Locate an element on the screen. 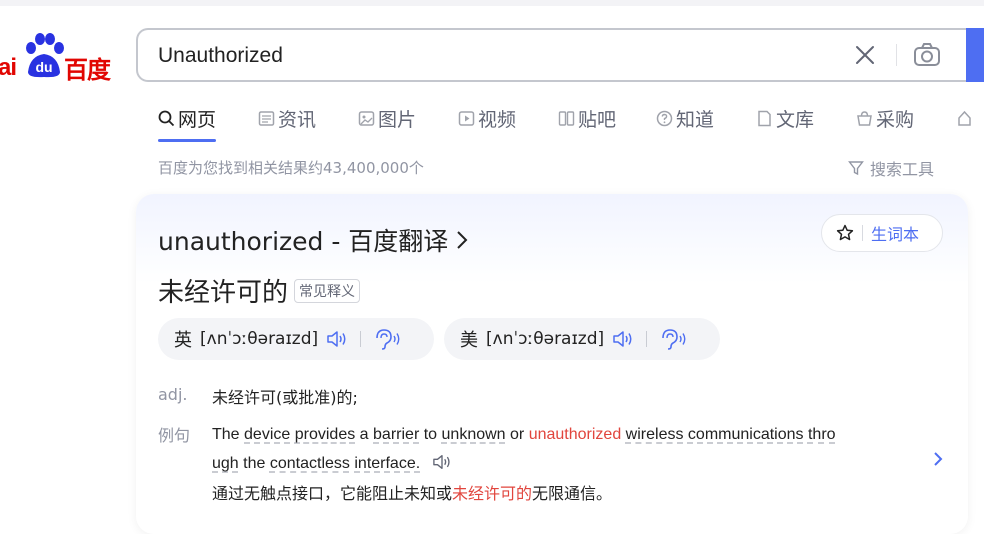 The image size is (984, 534). search-box is located at coordinates (551, 55).